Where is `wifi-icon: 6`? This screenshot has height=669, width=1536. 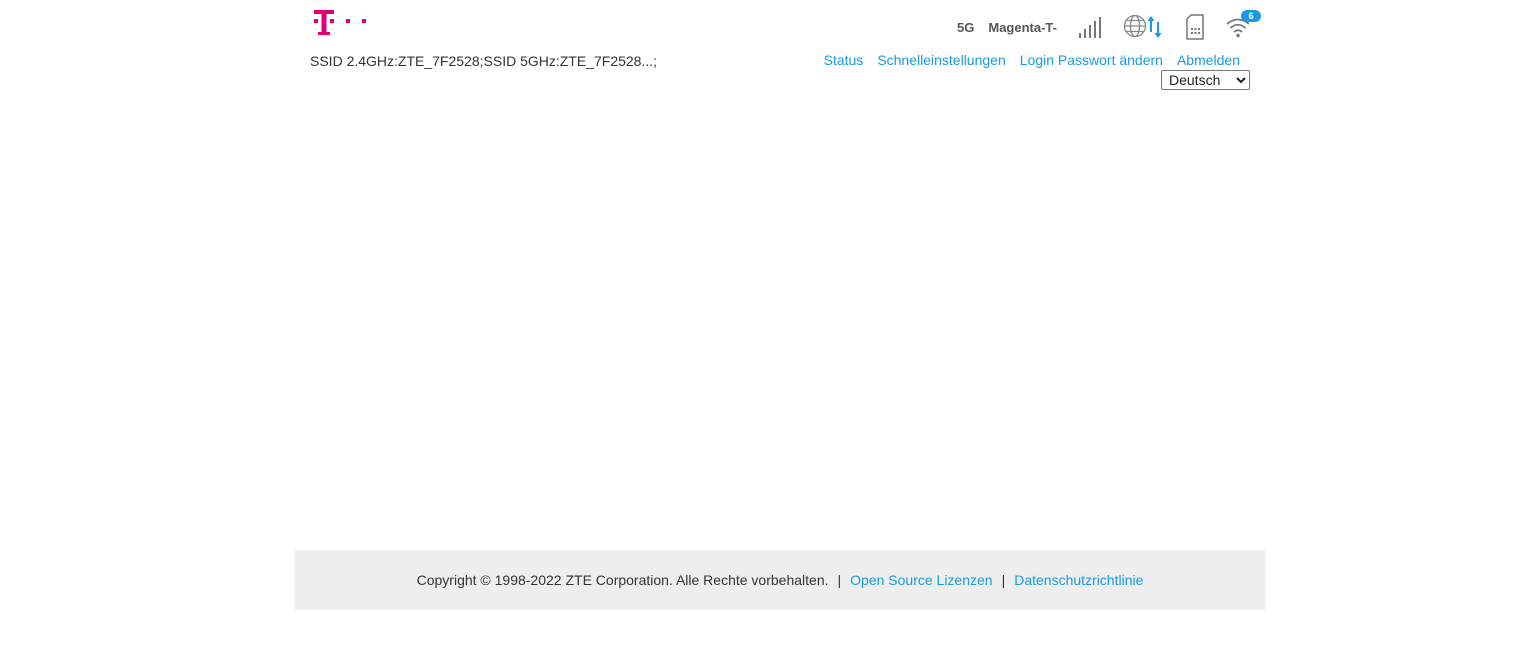 wifi-icon: 6 is located at coordinates (1243, 24).